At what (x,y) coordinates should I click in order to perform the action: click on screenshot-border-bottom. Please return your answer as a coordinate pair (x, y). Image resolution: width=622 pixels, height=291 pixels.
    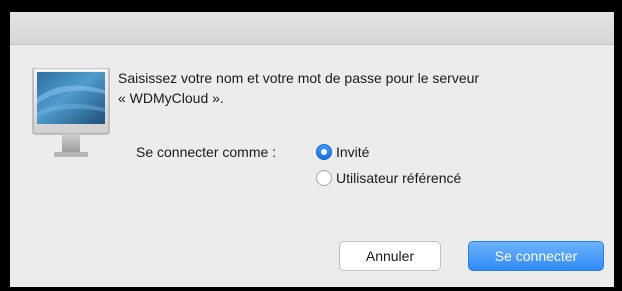
    Looking at the image, I should click on (311, 289).